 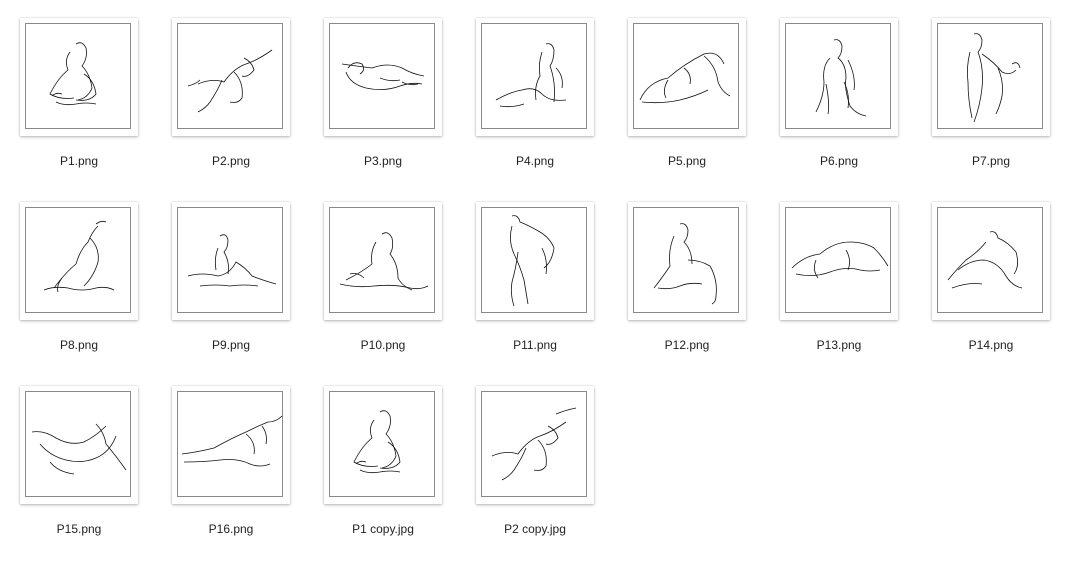 What do you see at coordinates (79, 529) in the screenshot?
I see `file-name: P15.png` at bounding box center [79, 529].